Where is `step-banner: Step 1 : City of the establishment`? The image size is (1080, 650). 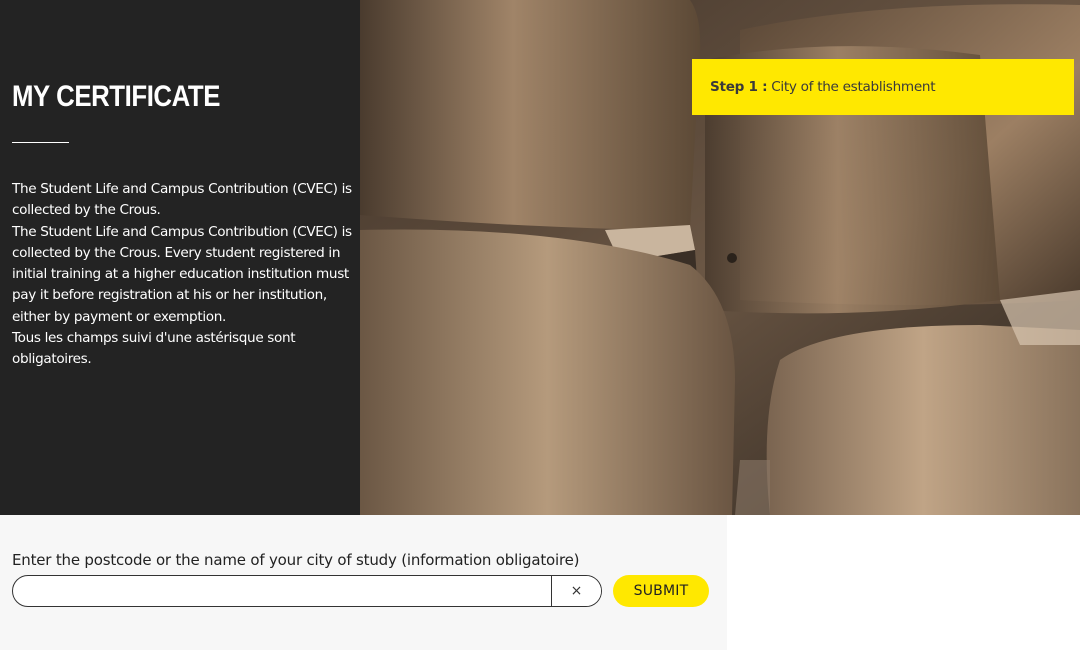 step-banner: Step 1 : City of the establishment is located at coordinates (883, 87).